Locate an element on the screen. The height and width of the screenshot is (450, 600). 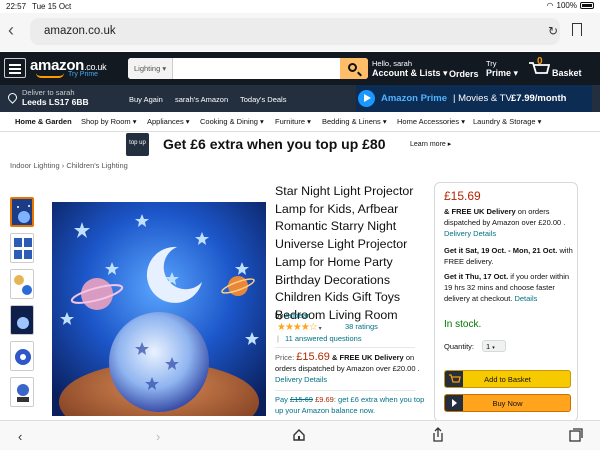
nav-buy-again: Buy Again is located at coordinates (146, 99).